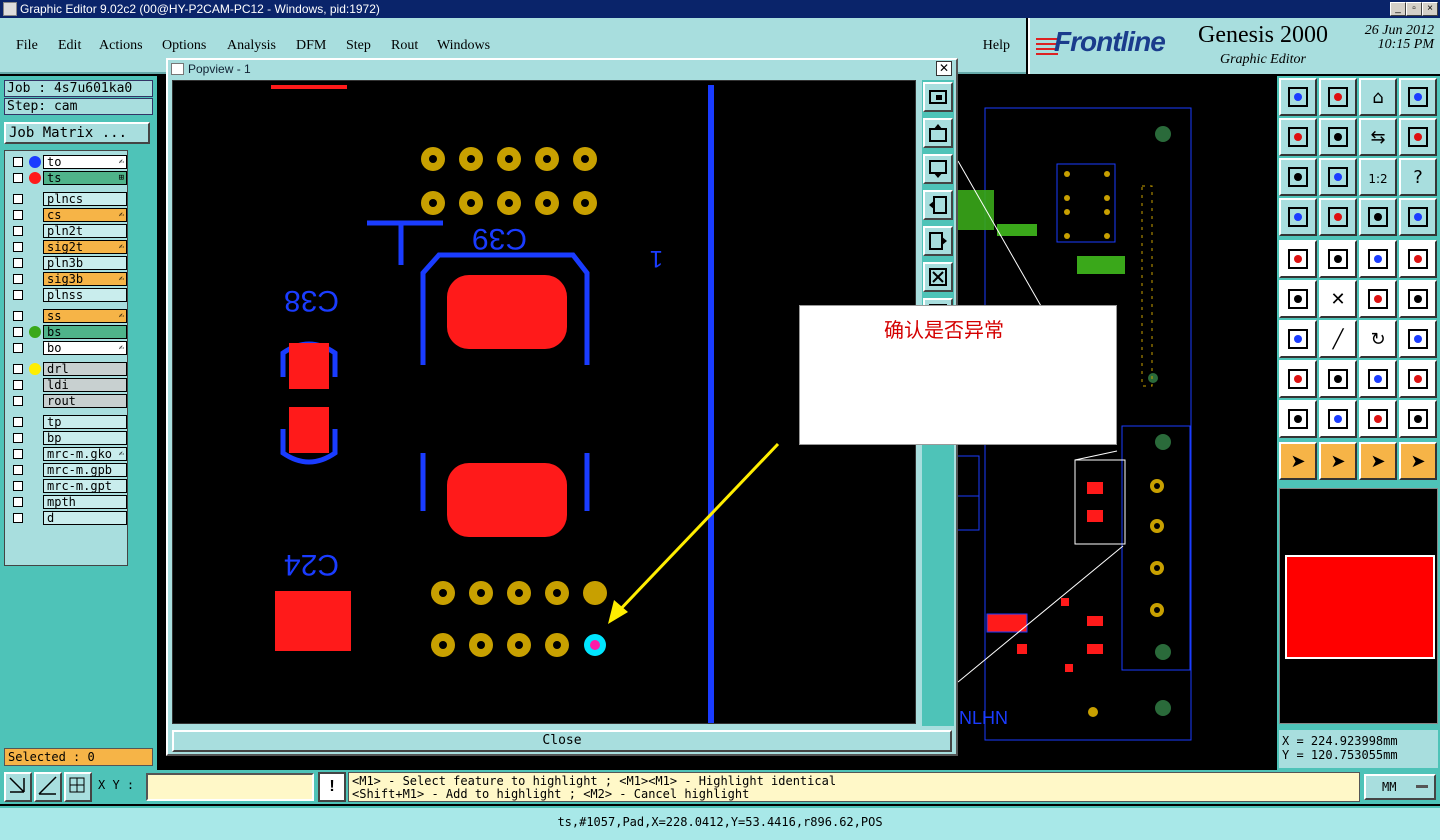 This screenshot has width=1440, height=840. Describe the element at coordinates (1418, 419) in the screenshot. I see `triangle-cut-icon` at that location.